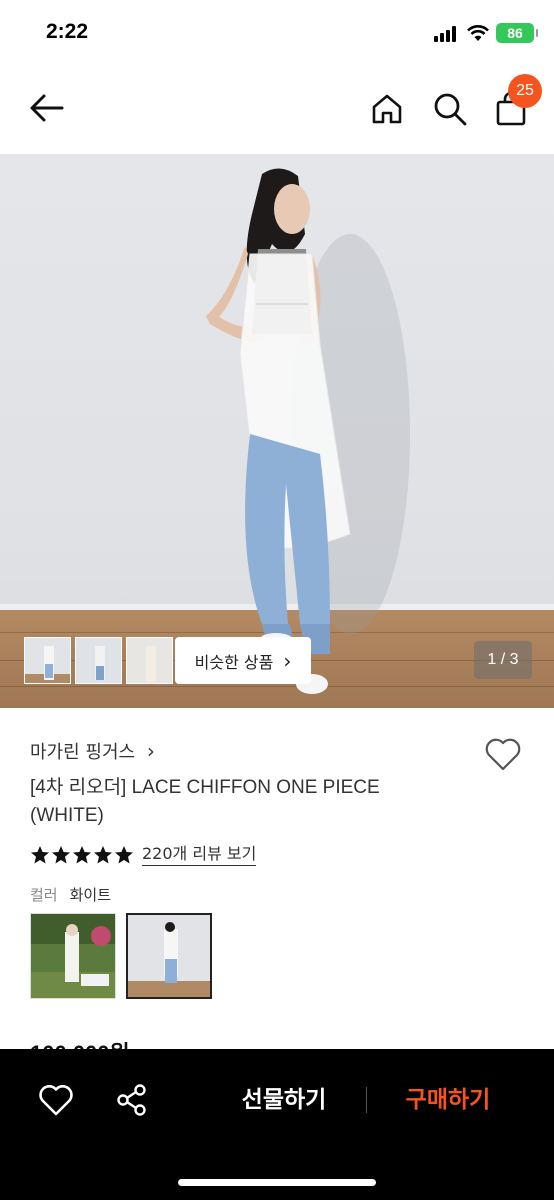 The height and width of the screenshot is (1200, 554). Describe the element at coordinates (277, 1182) in the screenshot. I see `home-indicator` at that location.